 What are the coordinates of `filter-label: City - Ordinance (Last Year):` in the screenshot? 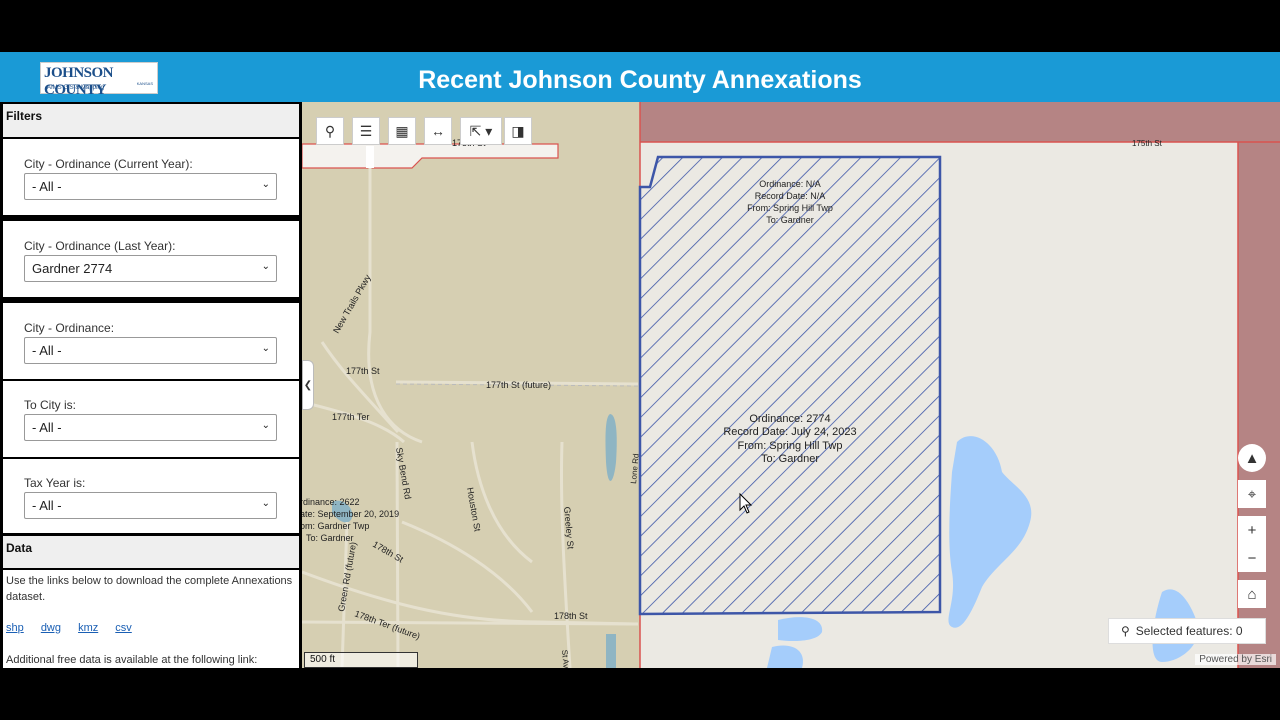 It's located at (100, 246).